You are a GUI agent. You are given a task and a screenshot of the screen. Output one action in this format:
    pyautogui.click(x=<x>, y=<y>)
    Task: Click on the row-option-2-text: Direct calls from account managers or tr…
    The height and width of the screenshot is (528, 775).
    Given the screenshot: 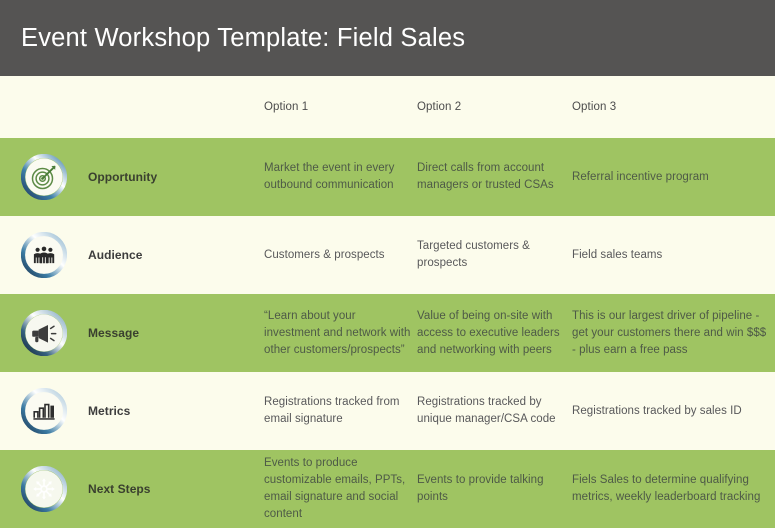 What is the action you would take?
    pyautogui.click(x=485, y=176)
    